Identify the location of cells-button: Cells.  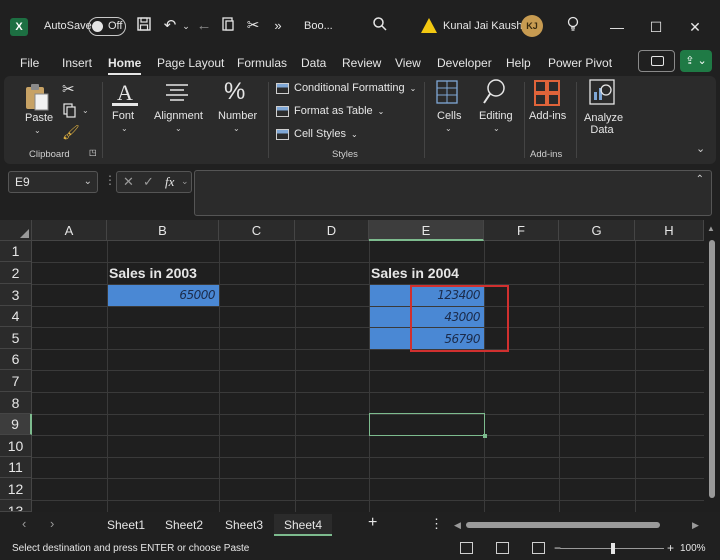
(449, 116).